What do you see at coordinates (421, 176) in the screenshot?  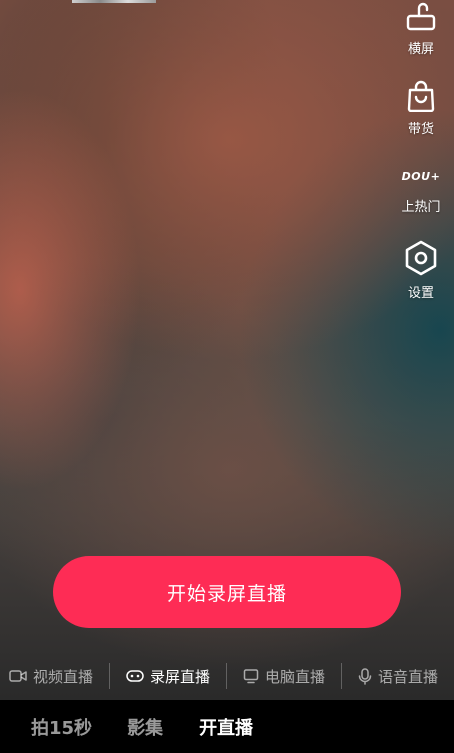 I see `dou-plus-logo: DOU+` at bounding box center [421, 176].